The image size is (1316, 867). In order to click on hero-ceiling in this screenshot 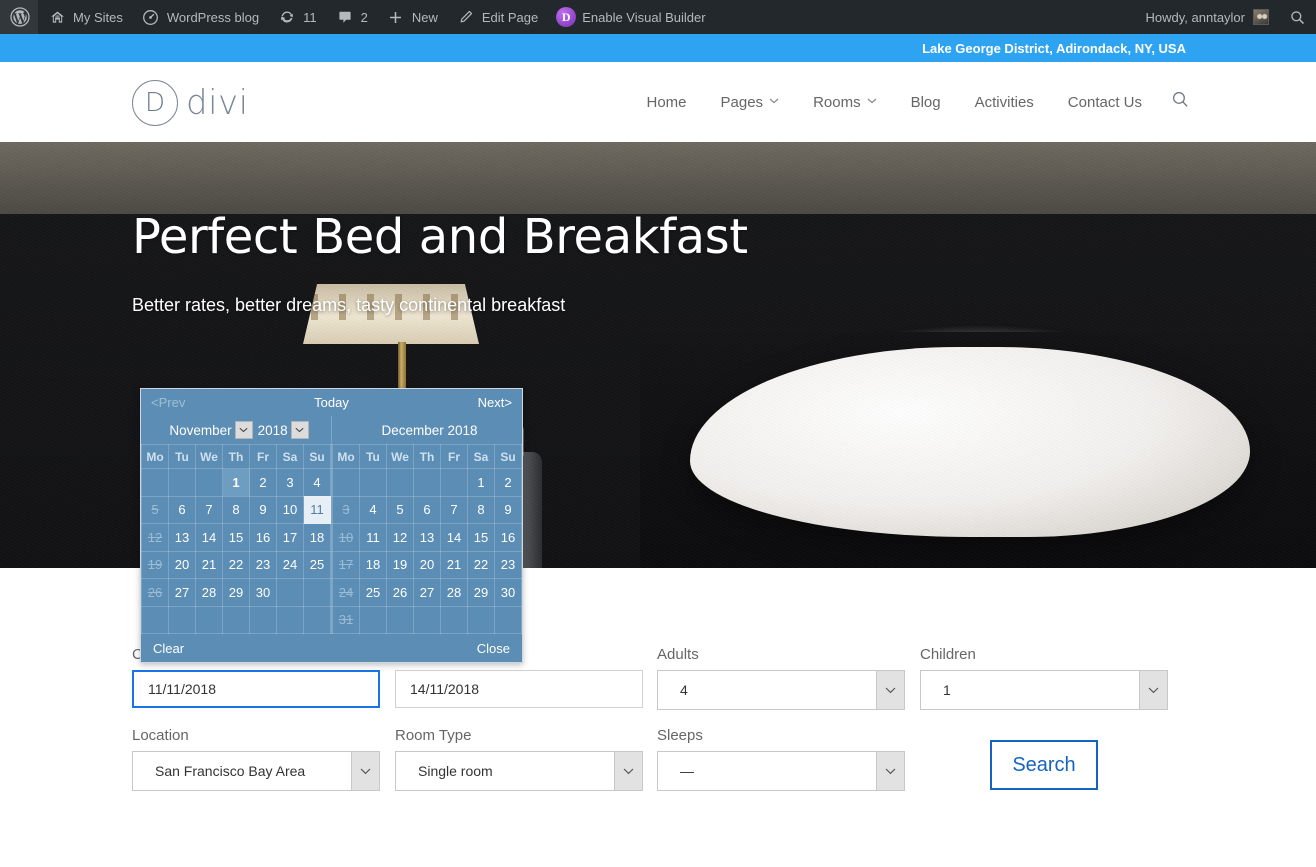, I will do `click(658, 178)`.